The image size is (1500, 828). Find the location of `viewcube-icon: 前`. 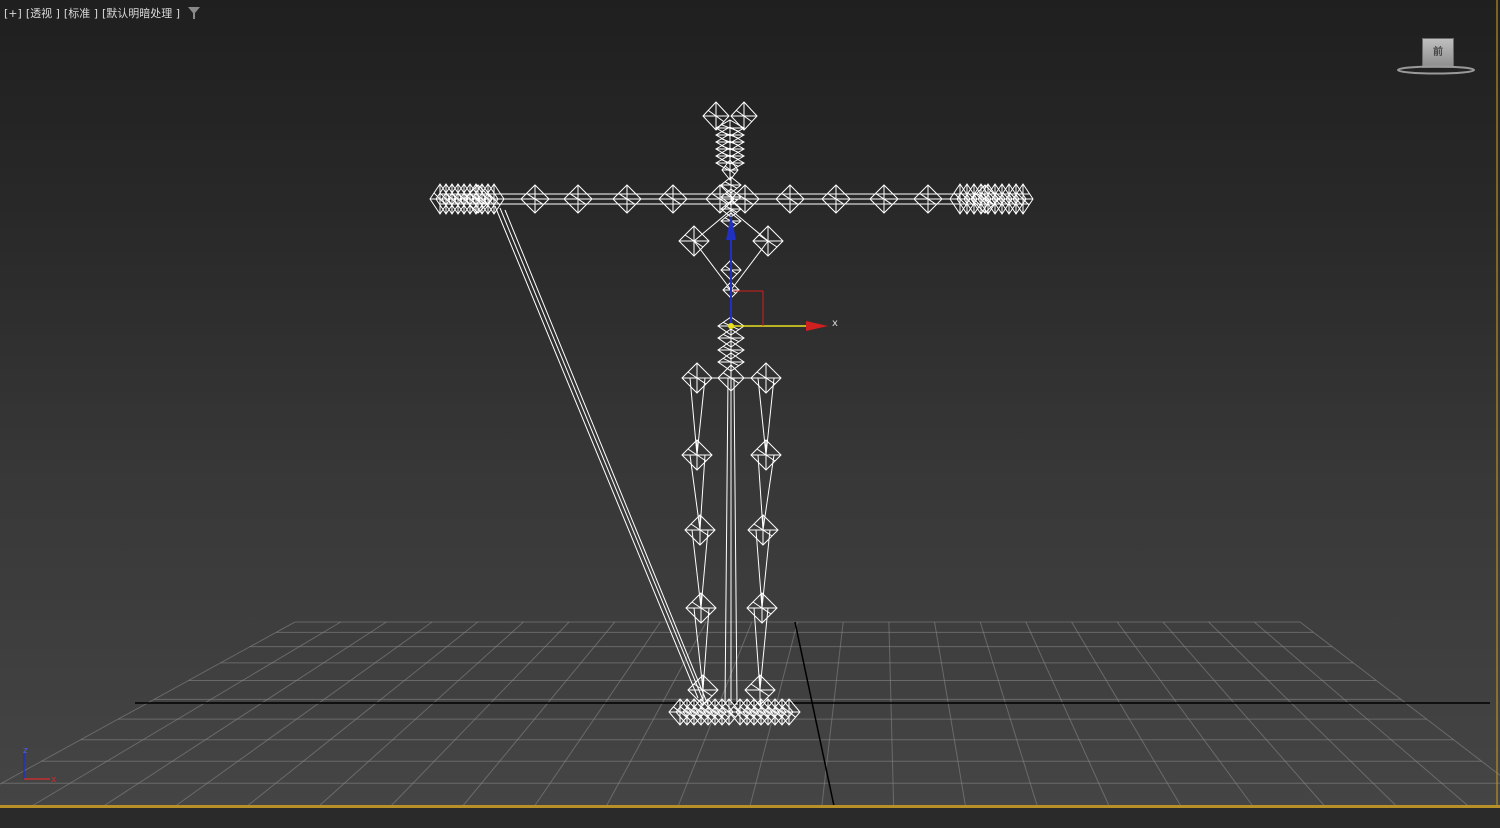

viewcube-icon: 前 is located at coordinates (1436, 57).